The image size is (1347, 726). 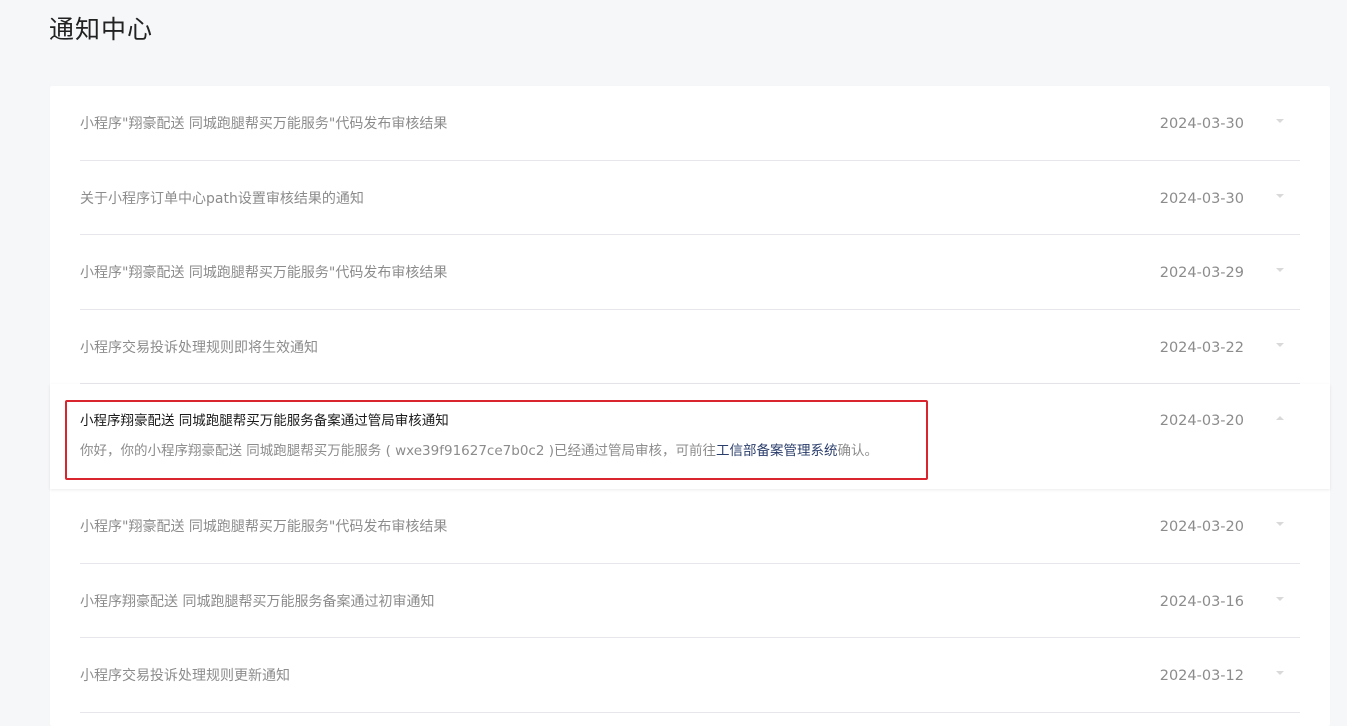 What do you see at coordinates (185, 676) in the screenshot?
I see `notice-title: 小程序交易投诉处理规则更新通知` at bounding box center [185, 676].